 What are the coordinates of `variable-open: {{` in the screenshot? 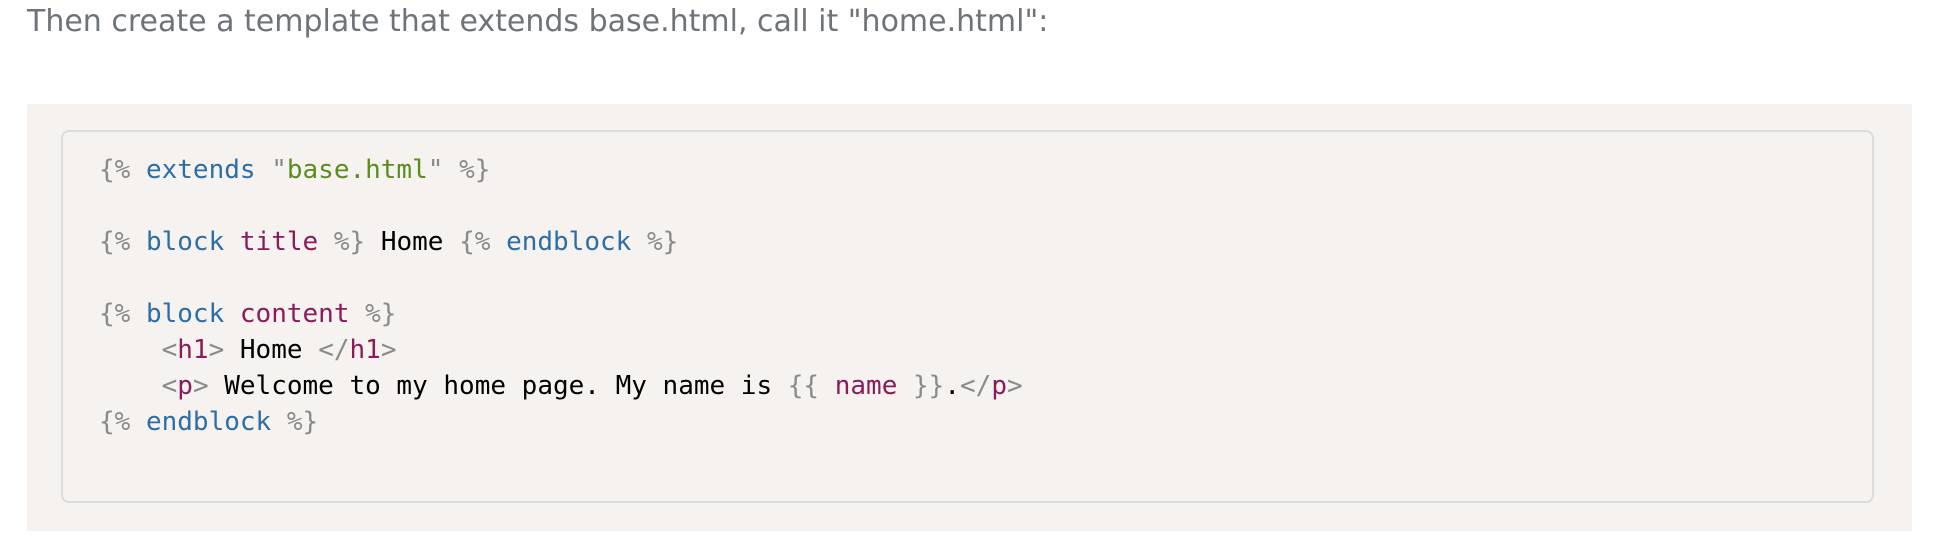 It's located at (803, 386).